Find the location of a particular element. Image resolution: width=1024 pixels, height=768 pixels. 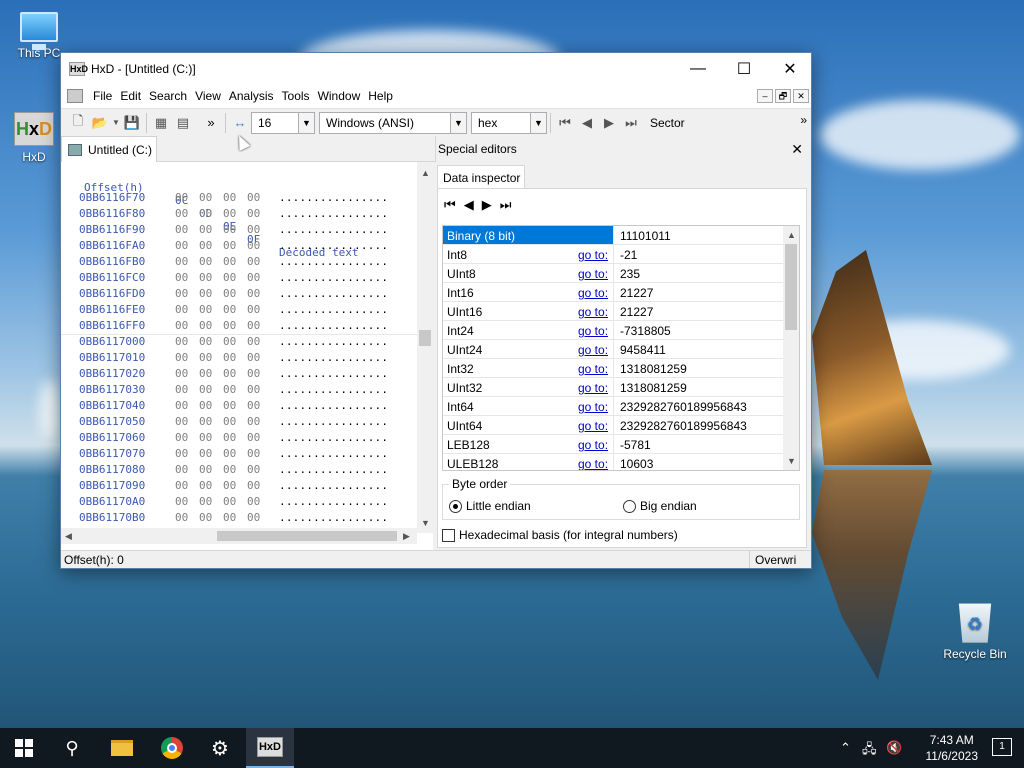

scroll-up-icon: ▲ is located at coordinates (425, 173).